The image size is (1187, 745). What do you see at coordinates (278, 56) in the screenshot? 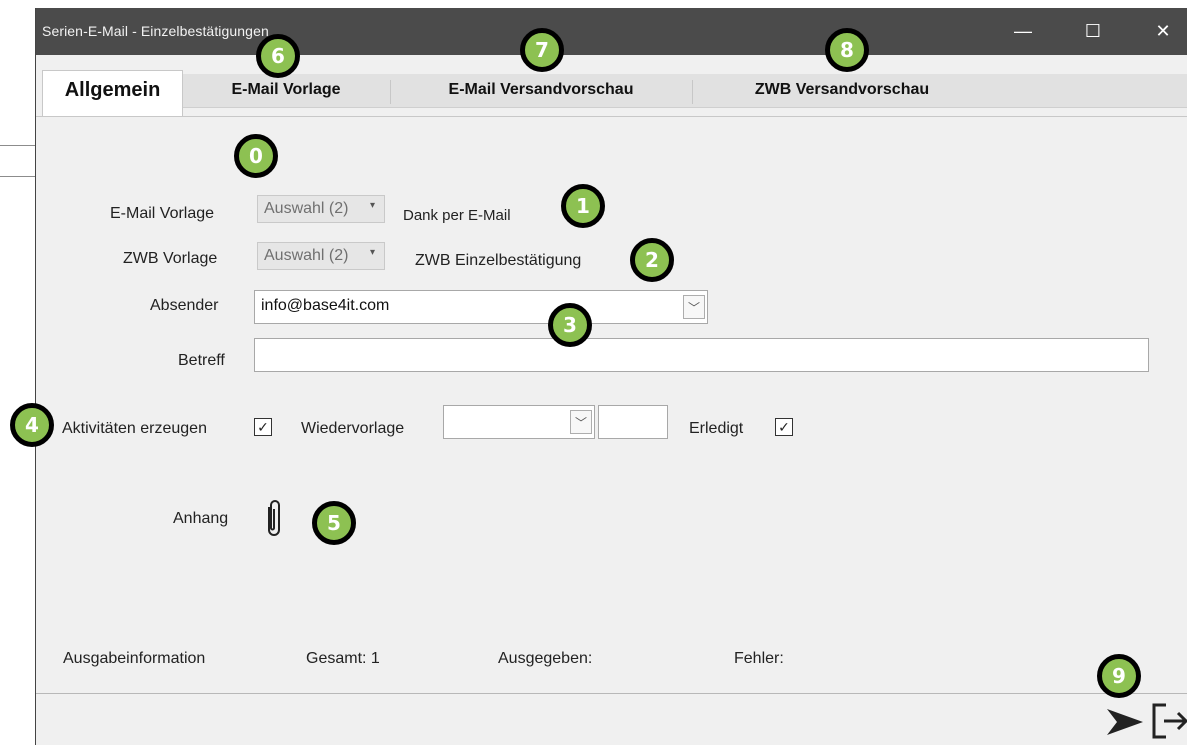
I see `callout-badge-6: 6` at bounding box center [278, 56].